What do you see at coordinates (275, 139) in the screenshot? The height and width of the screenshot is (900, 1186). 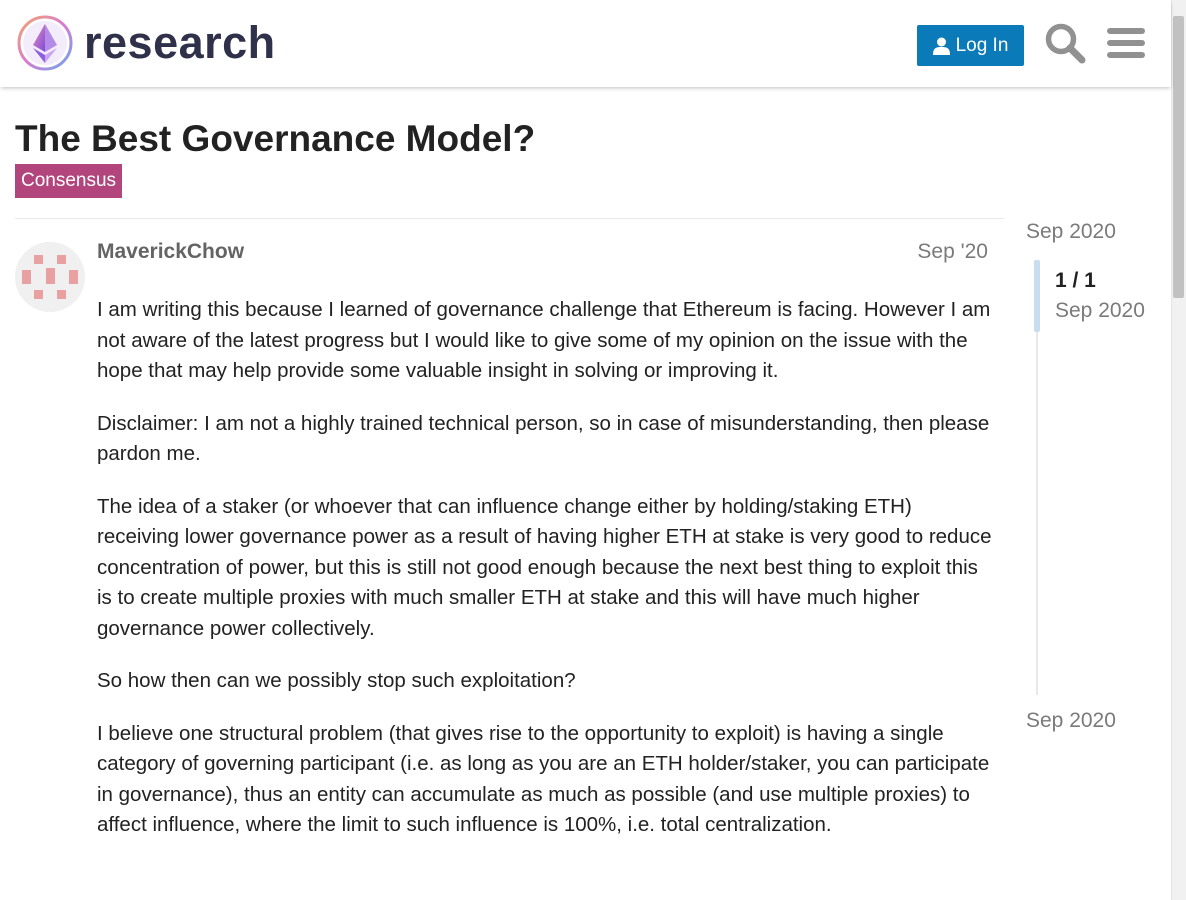 I see `topic-title: The Best Governance Model?` at bounding box center [275, 139].